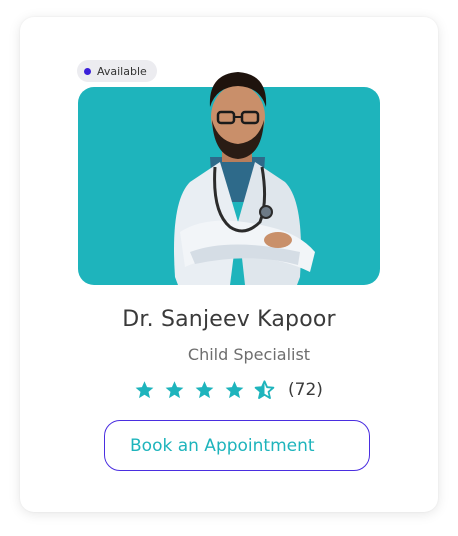 The width and height of the screenshot is (458, 536). I want to click on doctor-name: Dr. Sanjeev Kapoor, so click(229, 319).